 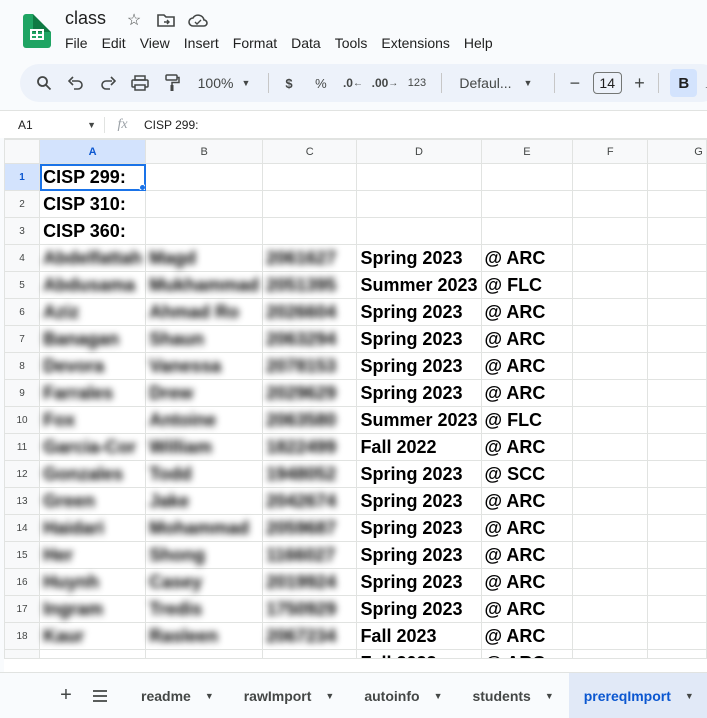 What do you see at coordinates (310, 501) in the screenshot?
I see `cell-student-id: 2042674` at bounding box center [310, 501].